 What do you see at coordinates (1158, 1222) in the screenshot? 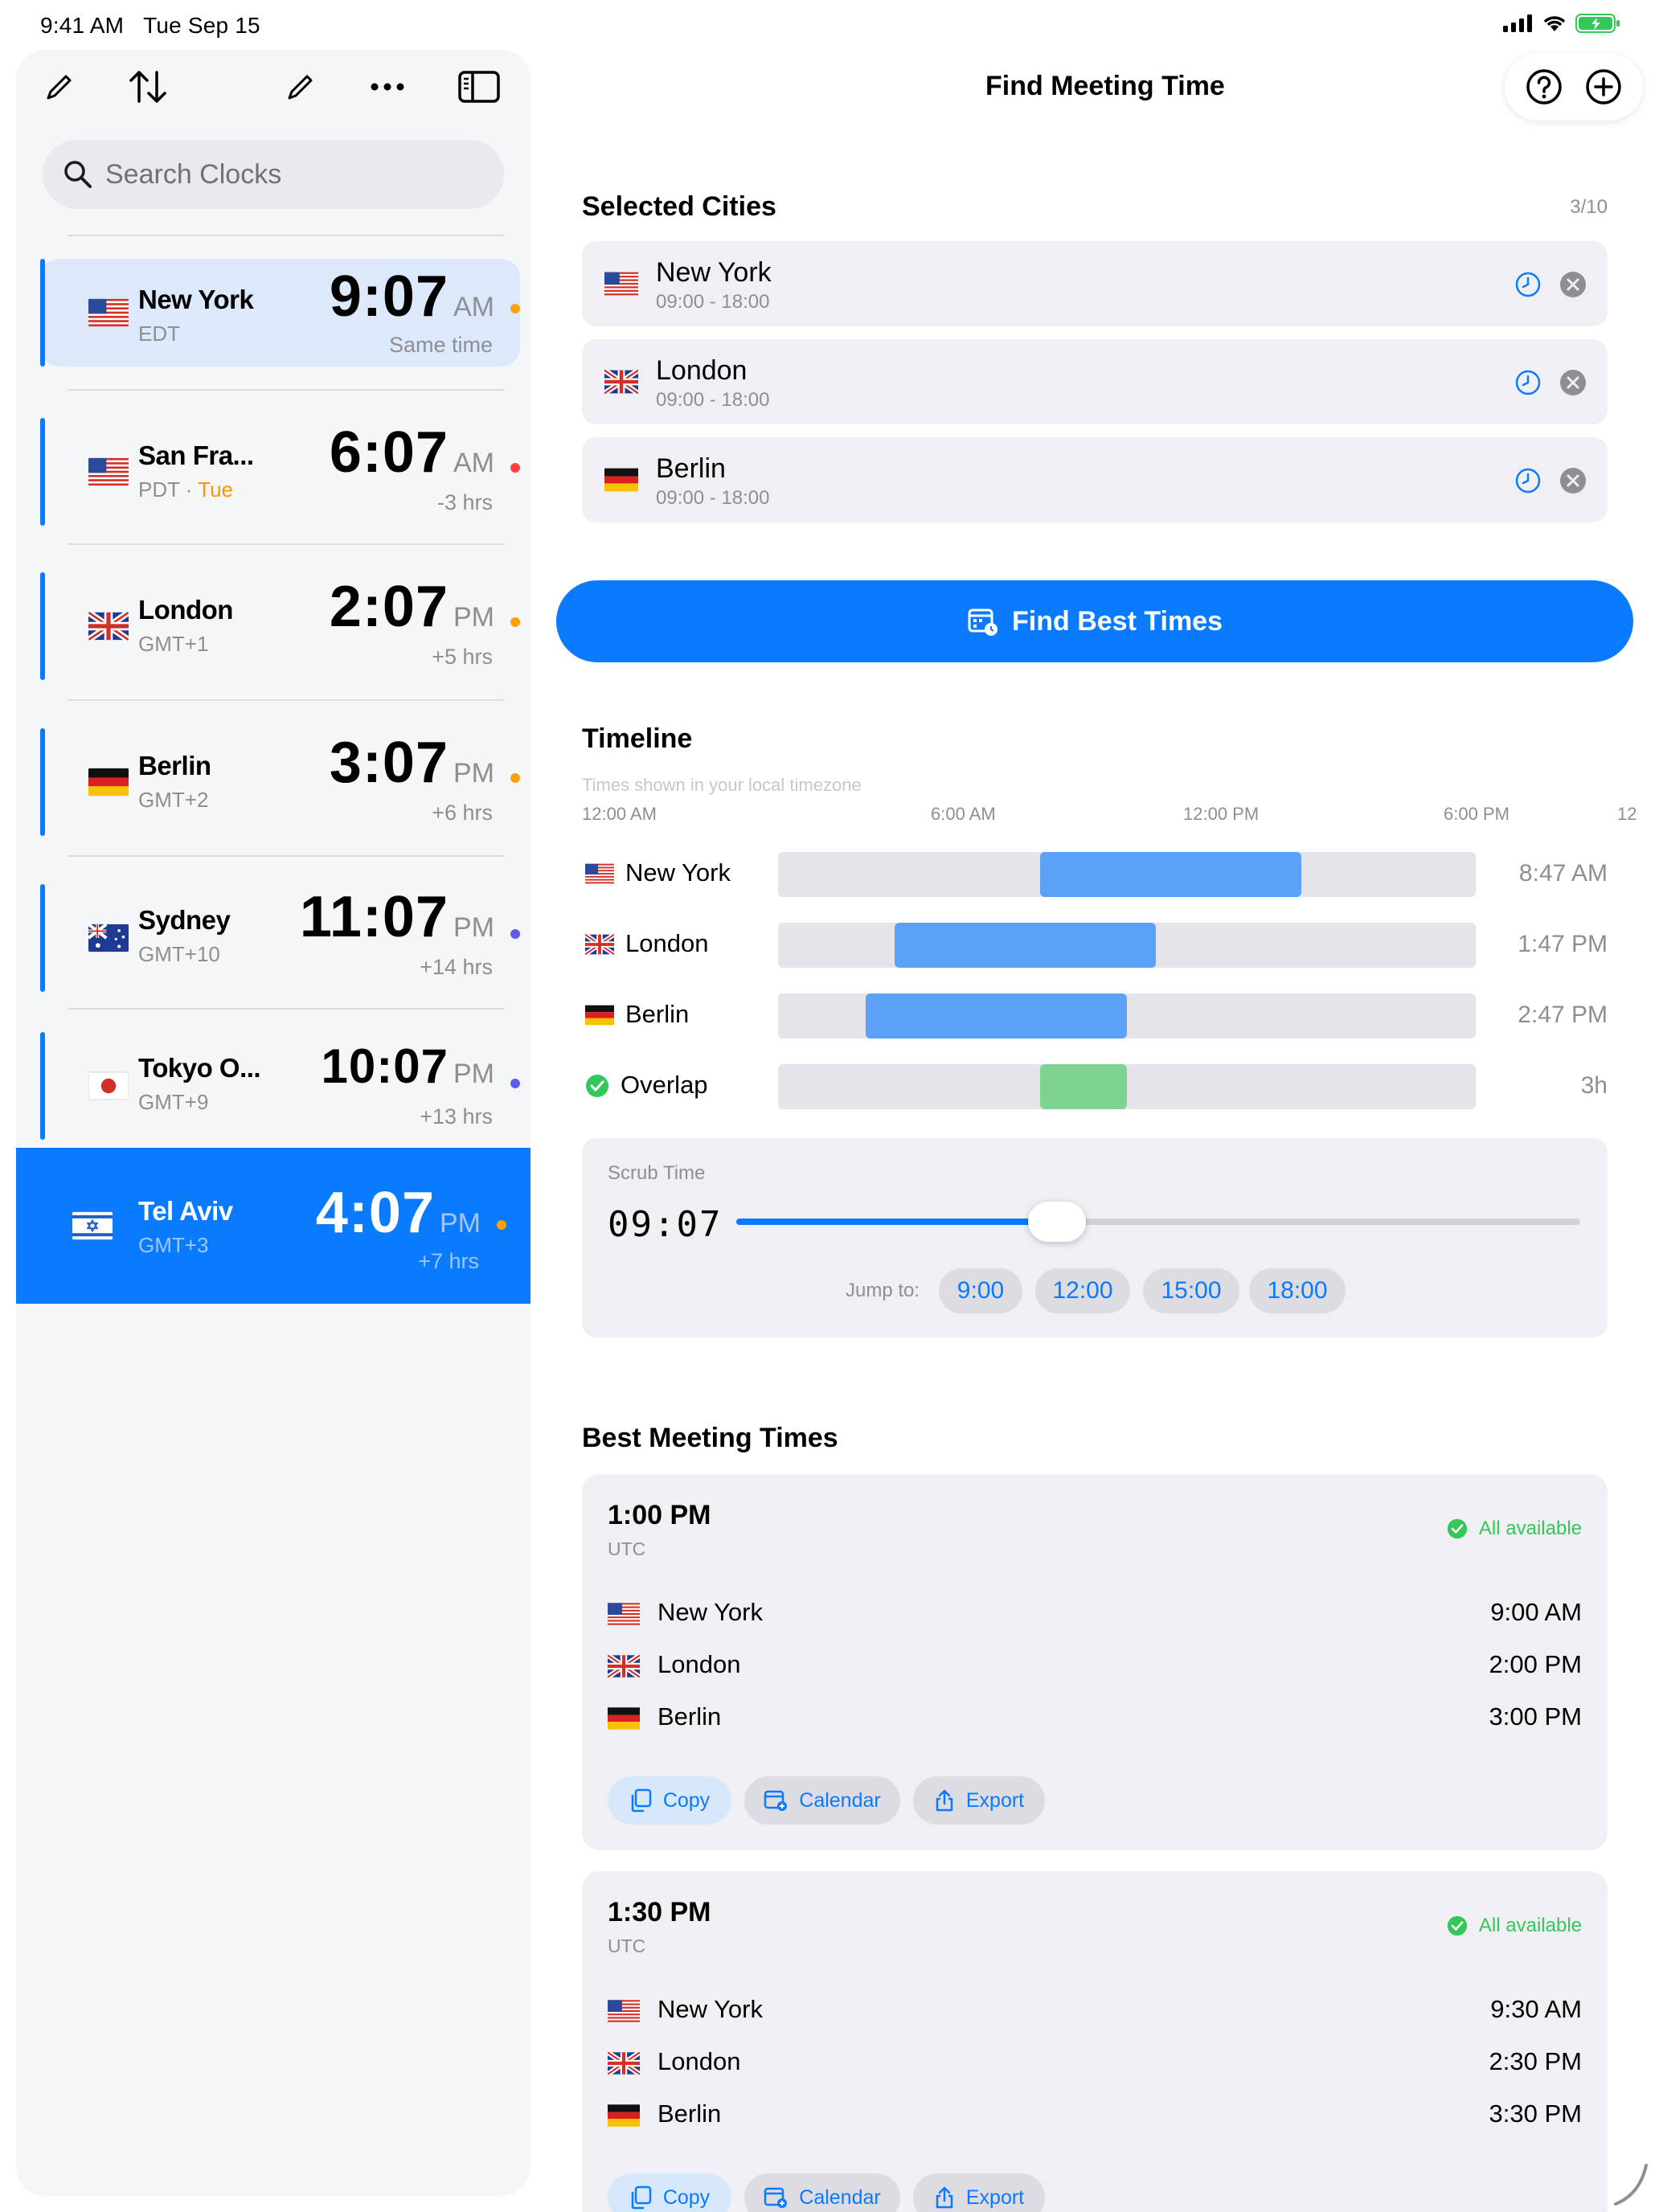
I see `scrub-slider` at bounding box center [1158, 1222].